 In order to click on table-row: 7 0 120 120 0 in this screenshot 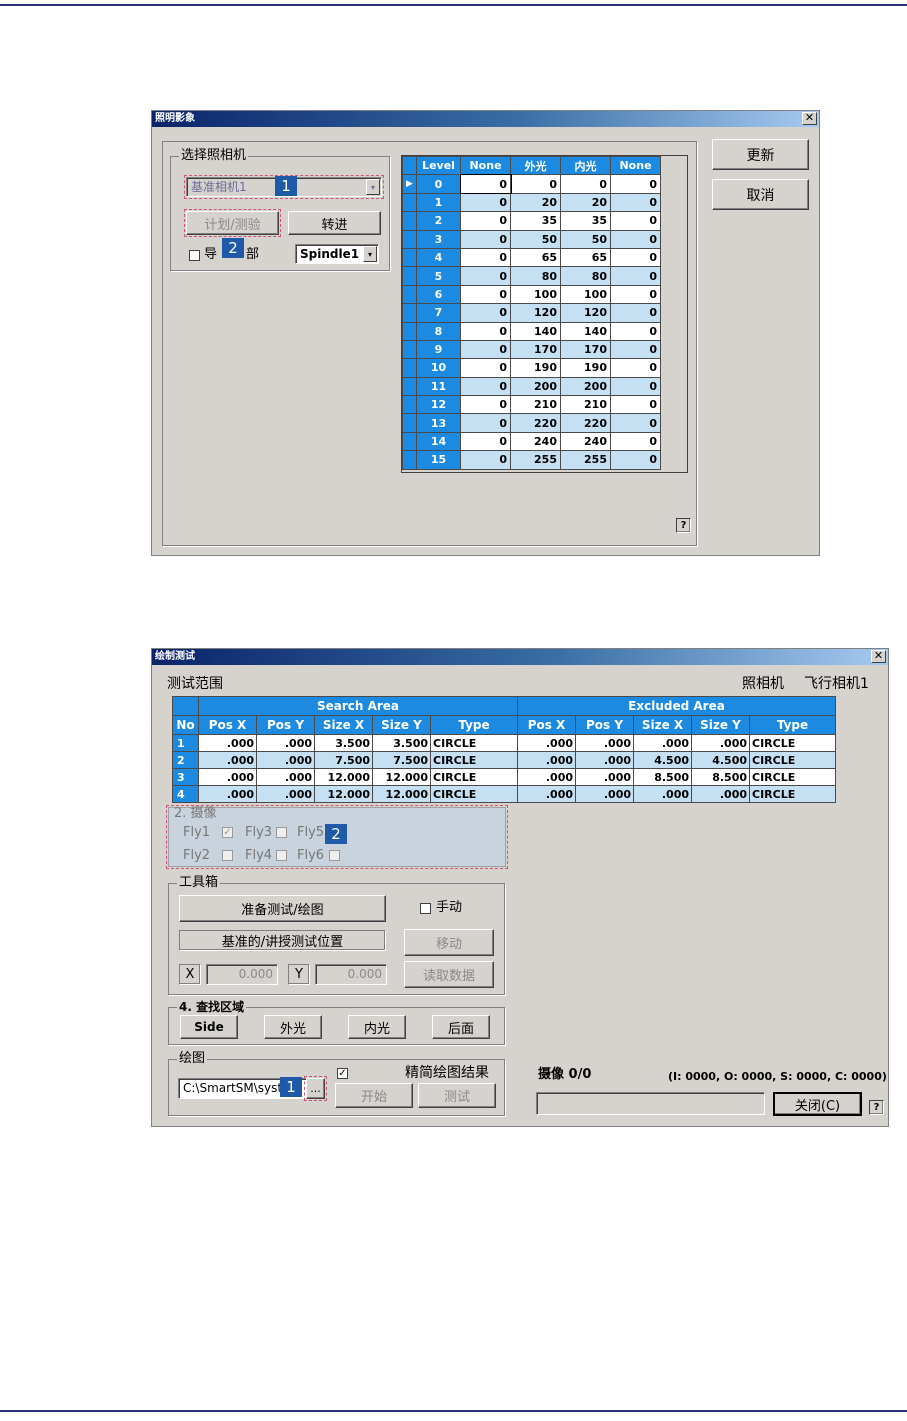, I will do `click(531, 313)`.